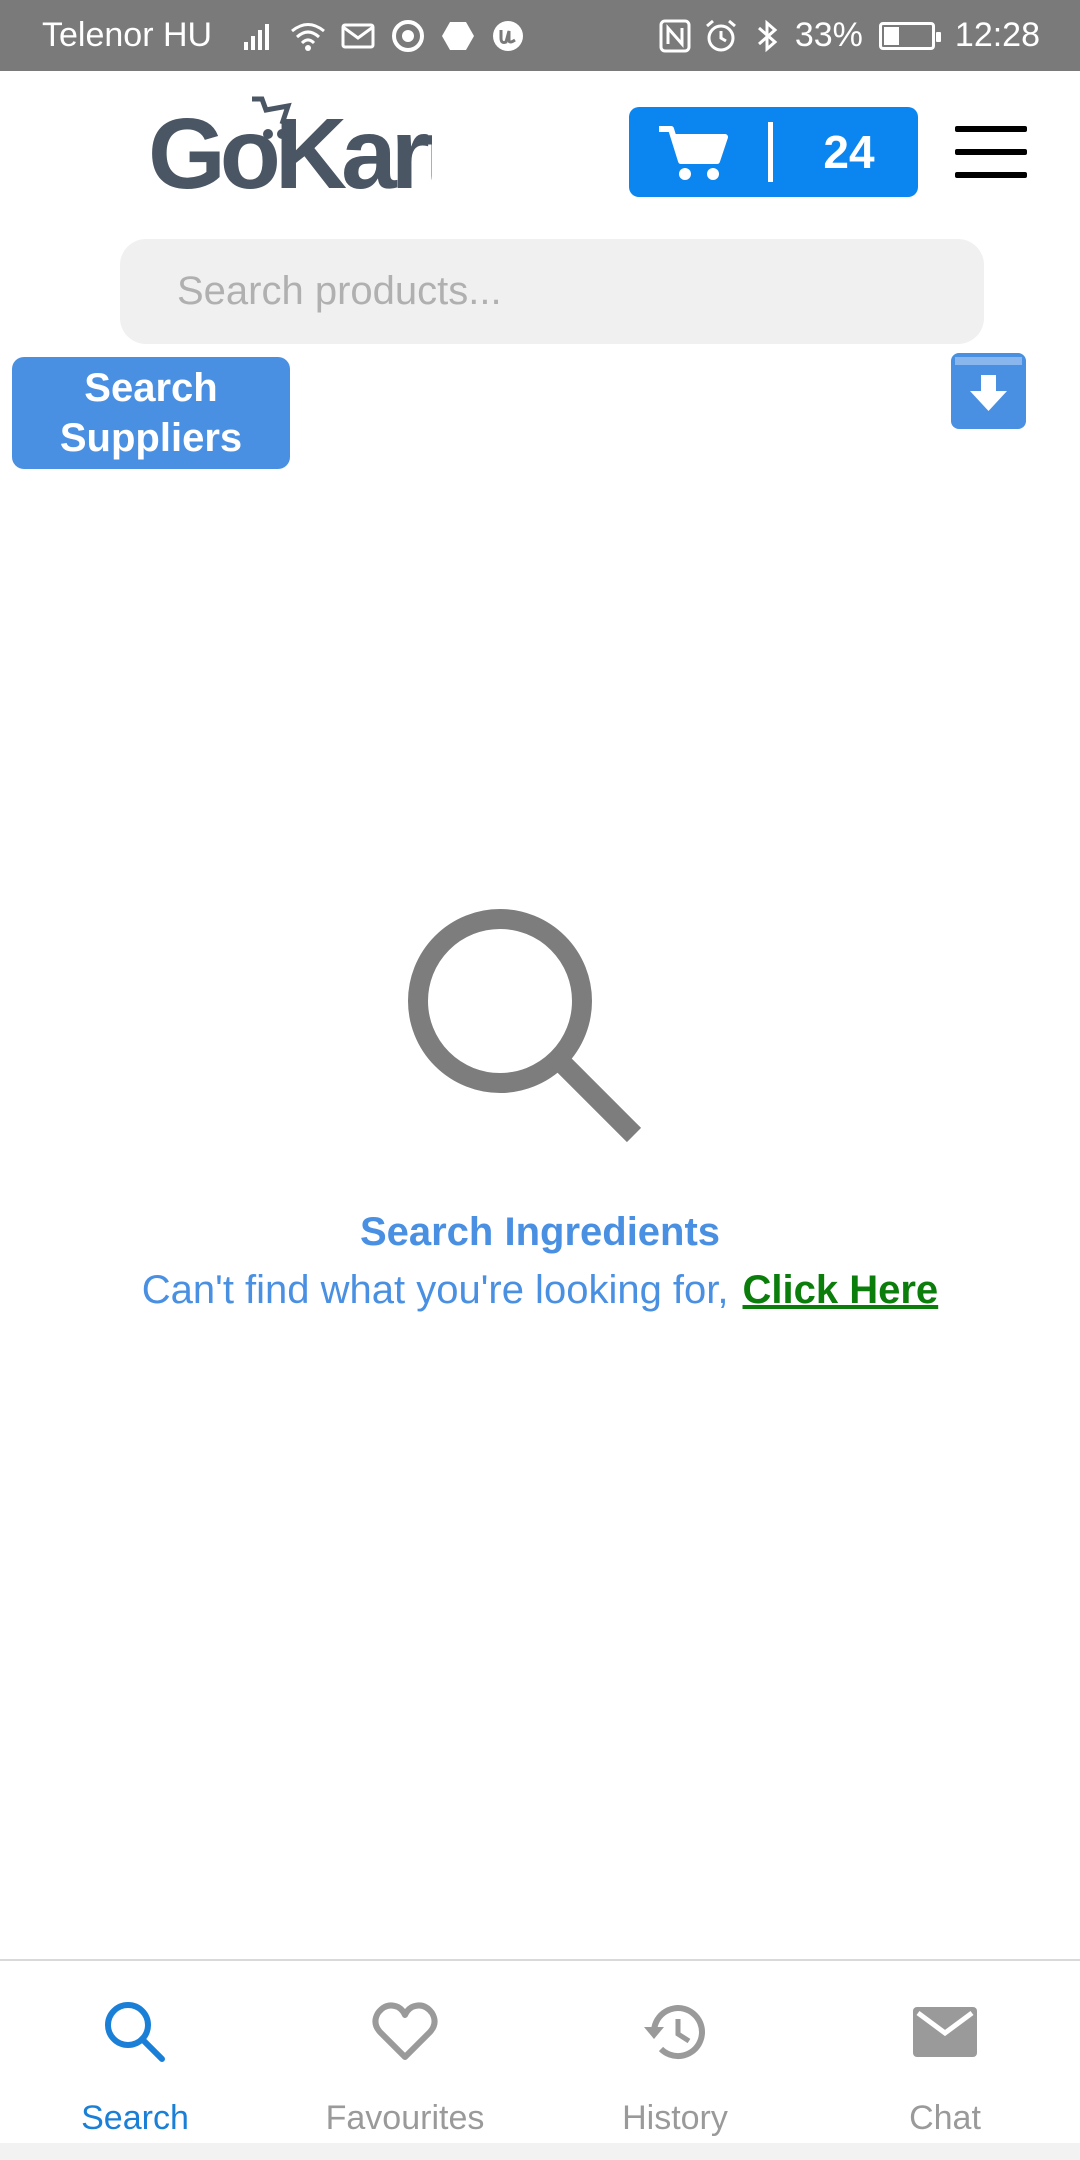 The width and height of the screenshot is (1080, 2160). I want to click on search-input, so click(552, 291).